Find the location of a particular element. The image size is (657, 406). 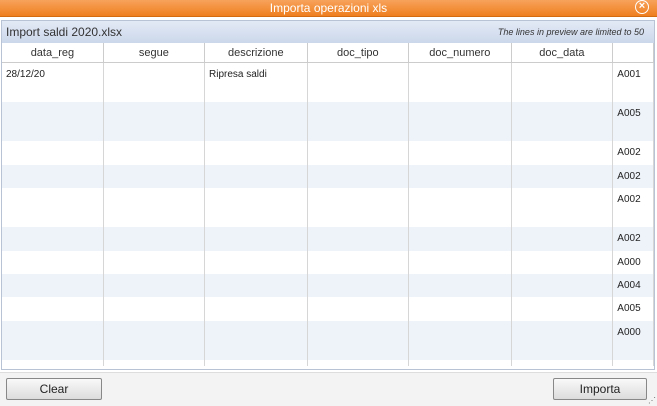

resize-grip-icon: ⋰ is located at coordinates (652, 401).